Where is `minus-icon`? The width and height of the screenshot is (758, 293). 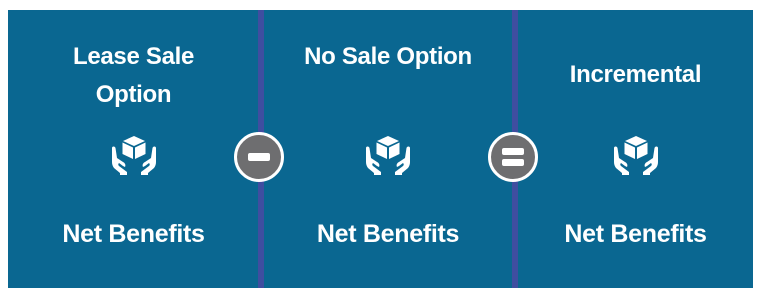 minus-icon is located at coordinates (259, 157).